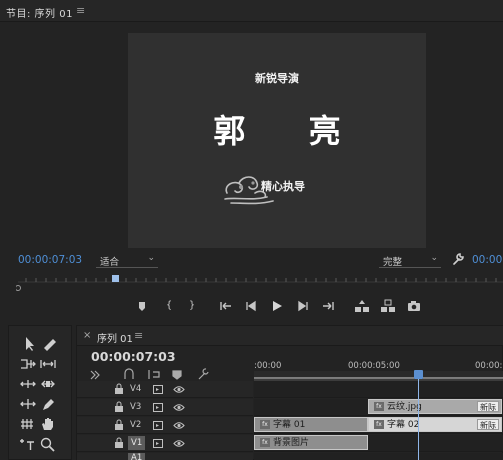  Describe the element at coordinates (50, 344) in the screenshot. I see `track-select-tool-icon` at that location.